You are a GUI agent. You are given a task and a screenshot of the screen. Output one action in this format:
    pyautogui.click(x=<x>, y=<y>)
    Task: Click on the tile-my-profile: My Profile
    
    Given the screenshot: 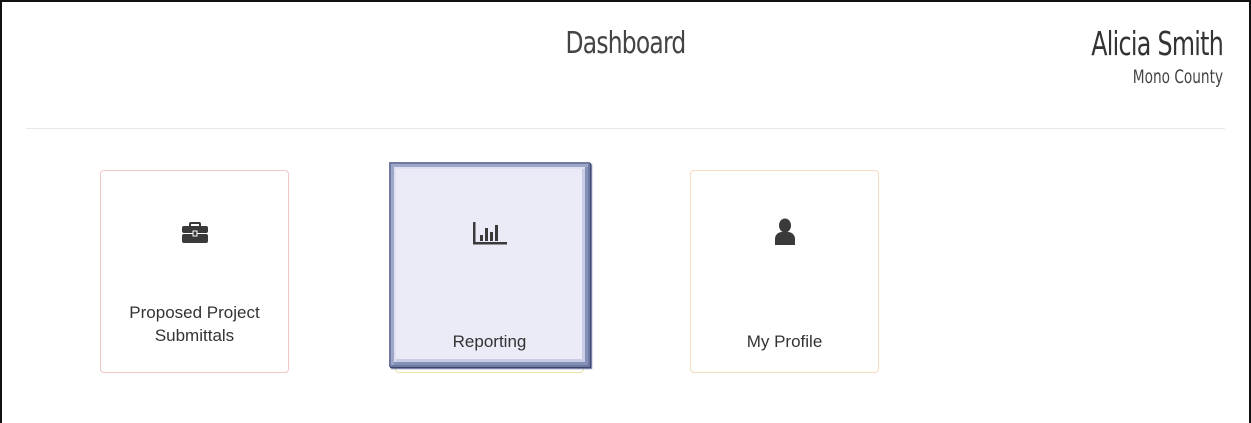 What is the action you would take?
    pyautogui.click(x=784, y=271)
    